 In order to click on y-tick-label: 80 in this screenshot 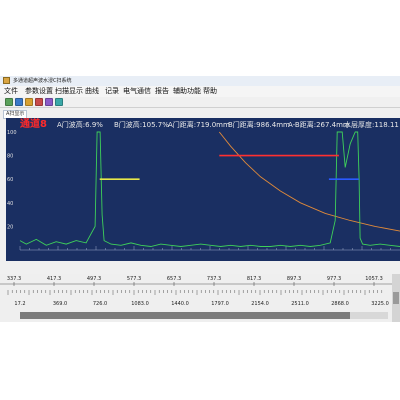, I will do `click(10, 157)`.